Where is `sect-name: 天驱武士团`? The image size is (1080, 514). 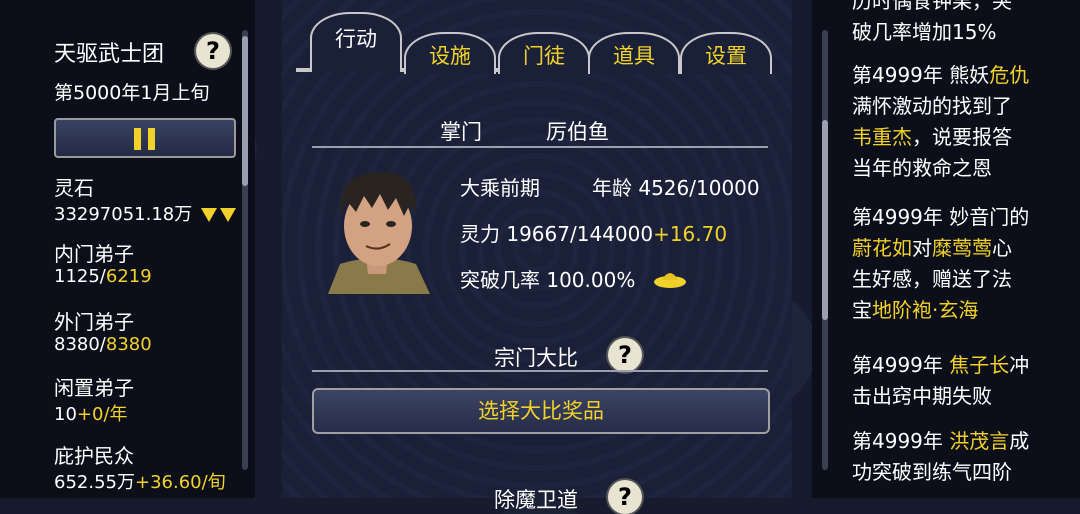 sect-name: 天驱武士团 is located at coordinates (109, 54).